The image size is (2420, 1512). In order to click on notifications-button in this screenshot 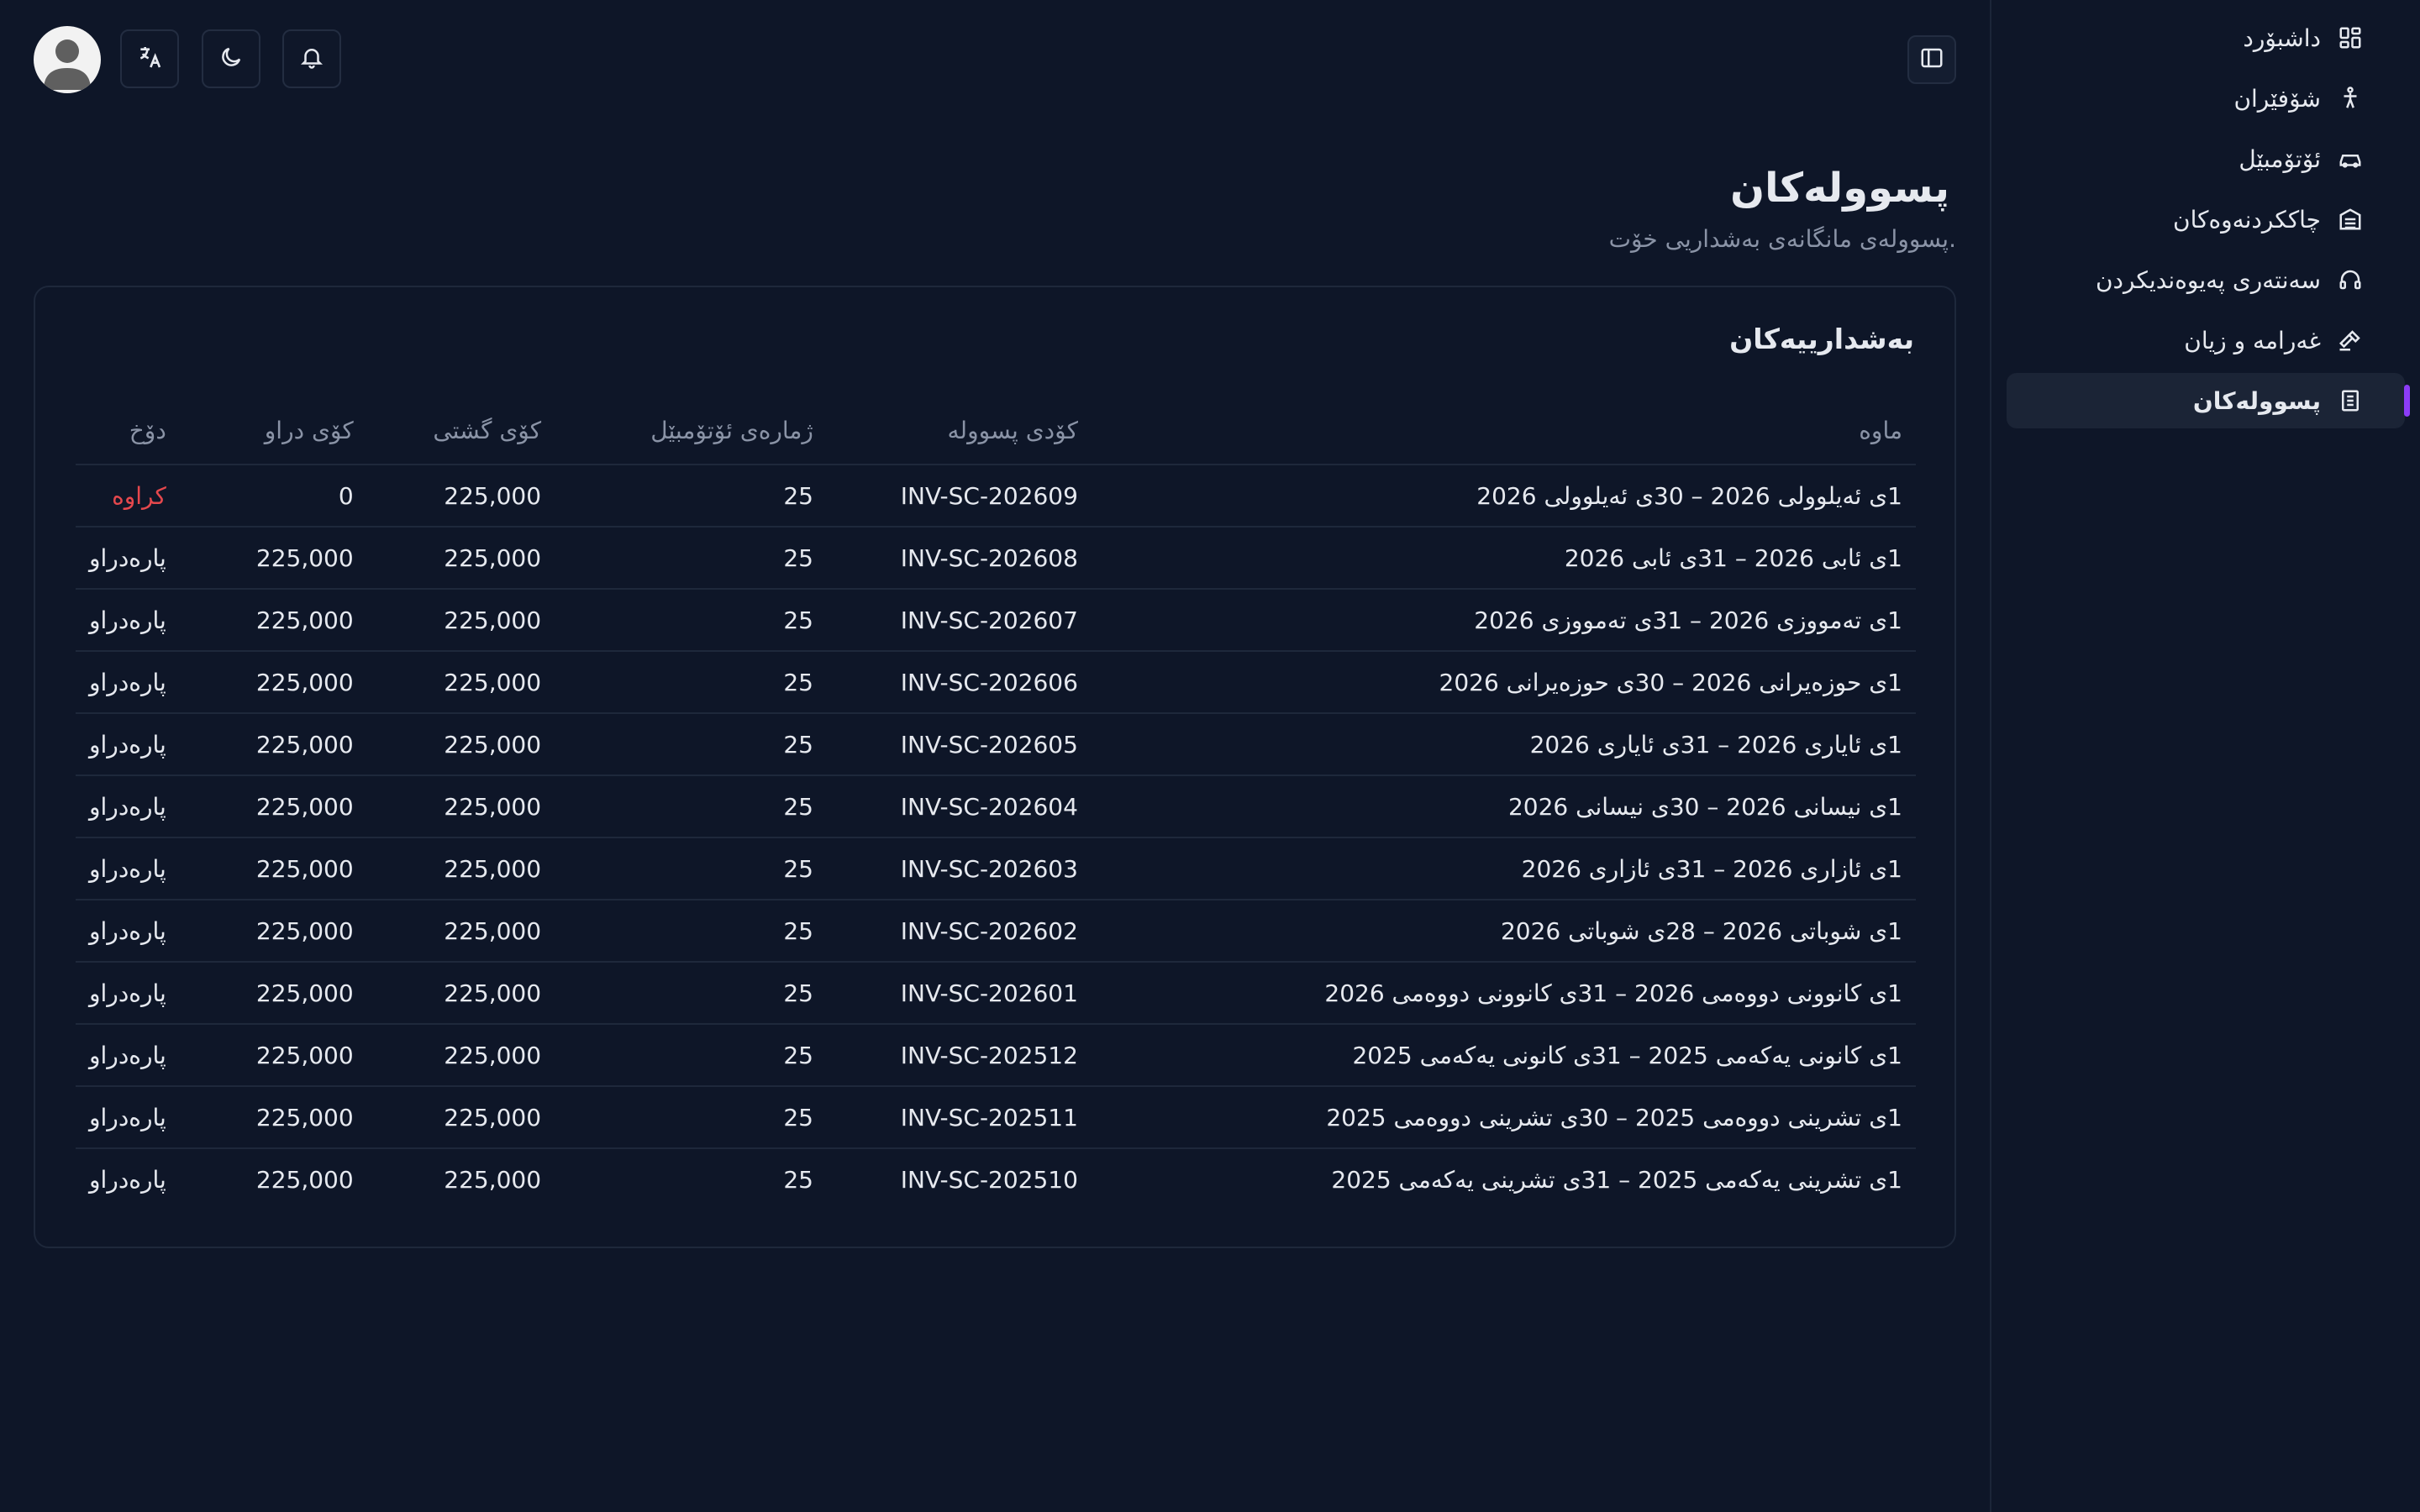, I will do `click(311, 58)`.